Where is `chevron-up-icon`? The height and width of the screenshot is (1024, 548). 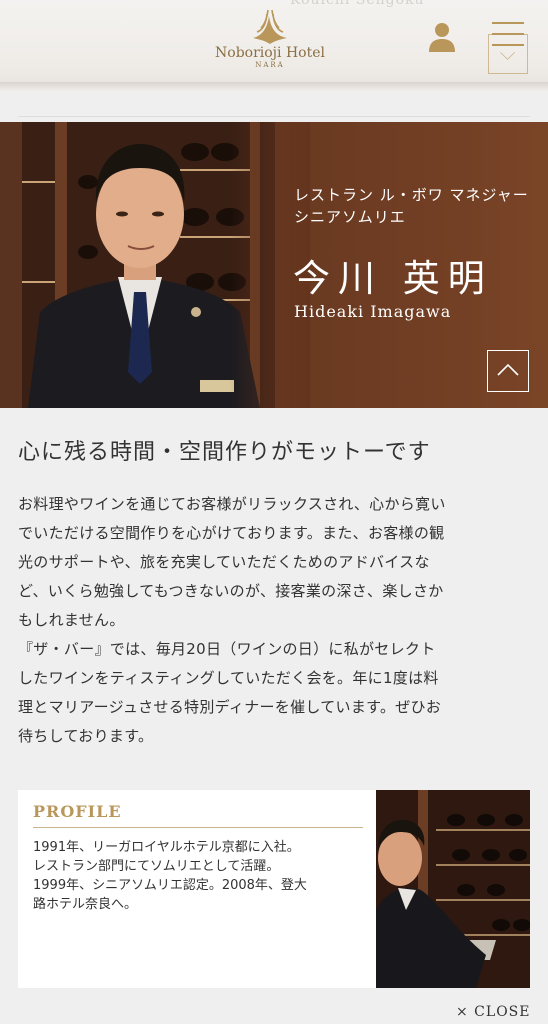
chevron-up-icon is located at coordinates (508, 369).